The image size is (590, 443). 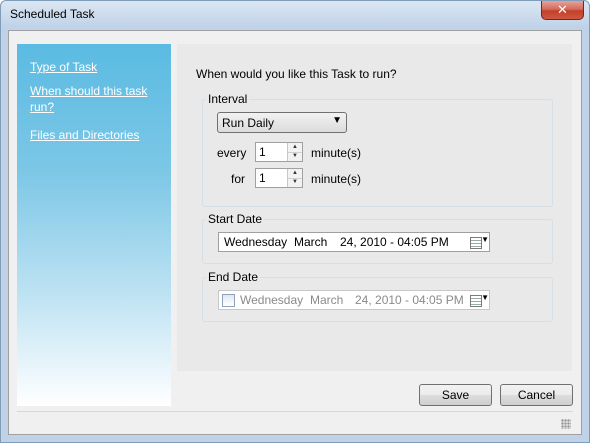 What do you see at coordinates (92, 99) in the screenshot?
I see `sidebar-item-when-should-task-run: When should this task run?` at bounding box center [92, 99].